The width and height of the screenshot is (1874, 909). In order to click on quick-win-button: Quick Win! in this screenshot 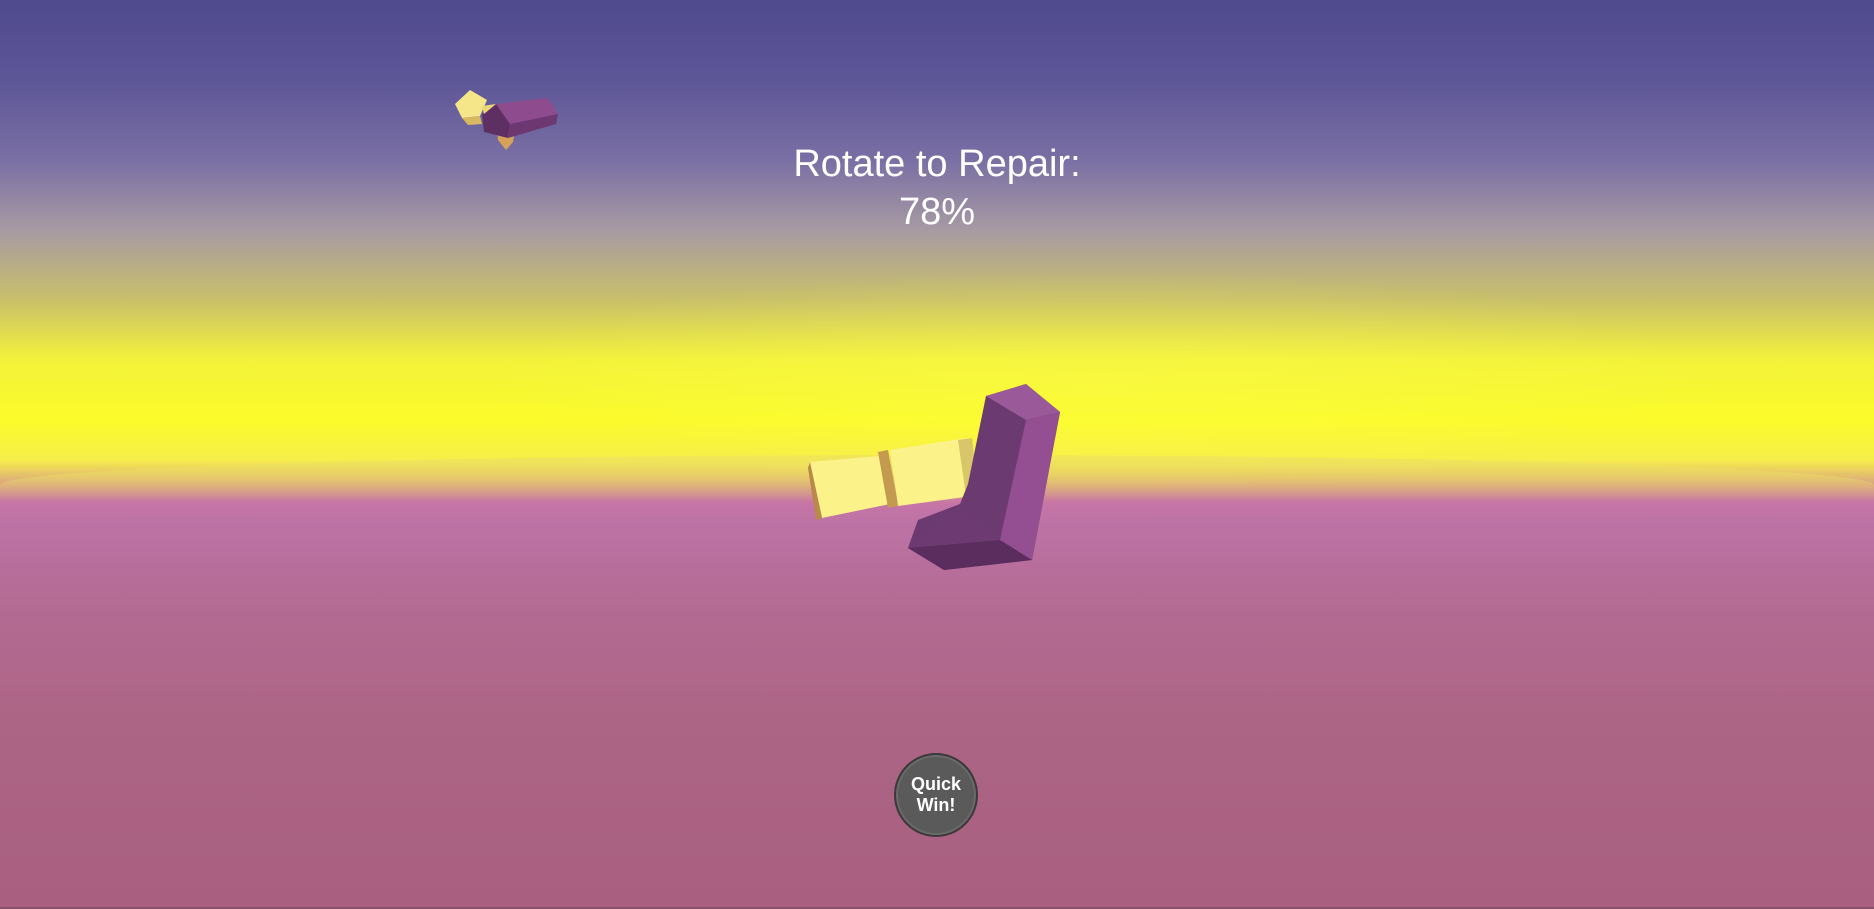, I will do `click(936, 795)`.